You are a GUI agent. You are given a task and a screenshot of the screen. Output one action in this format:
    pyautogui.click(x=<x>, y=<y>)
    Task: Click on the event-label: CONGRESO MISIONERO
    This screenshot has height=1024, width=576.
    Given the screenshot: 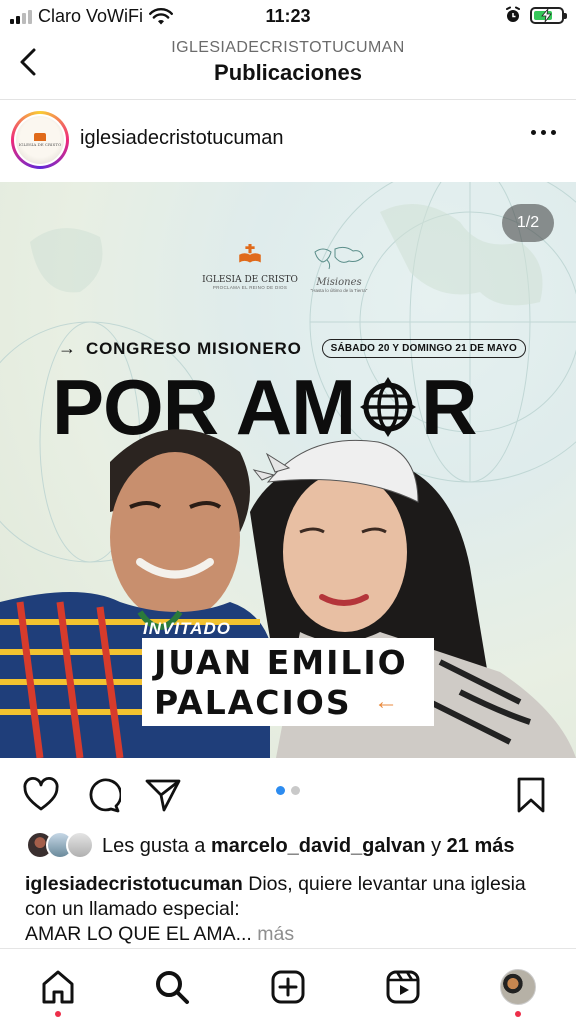 What is the action you would take?
    pyautogui.click(x=194, y=348)
    